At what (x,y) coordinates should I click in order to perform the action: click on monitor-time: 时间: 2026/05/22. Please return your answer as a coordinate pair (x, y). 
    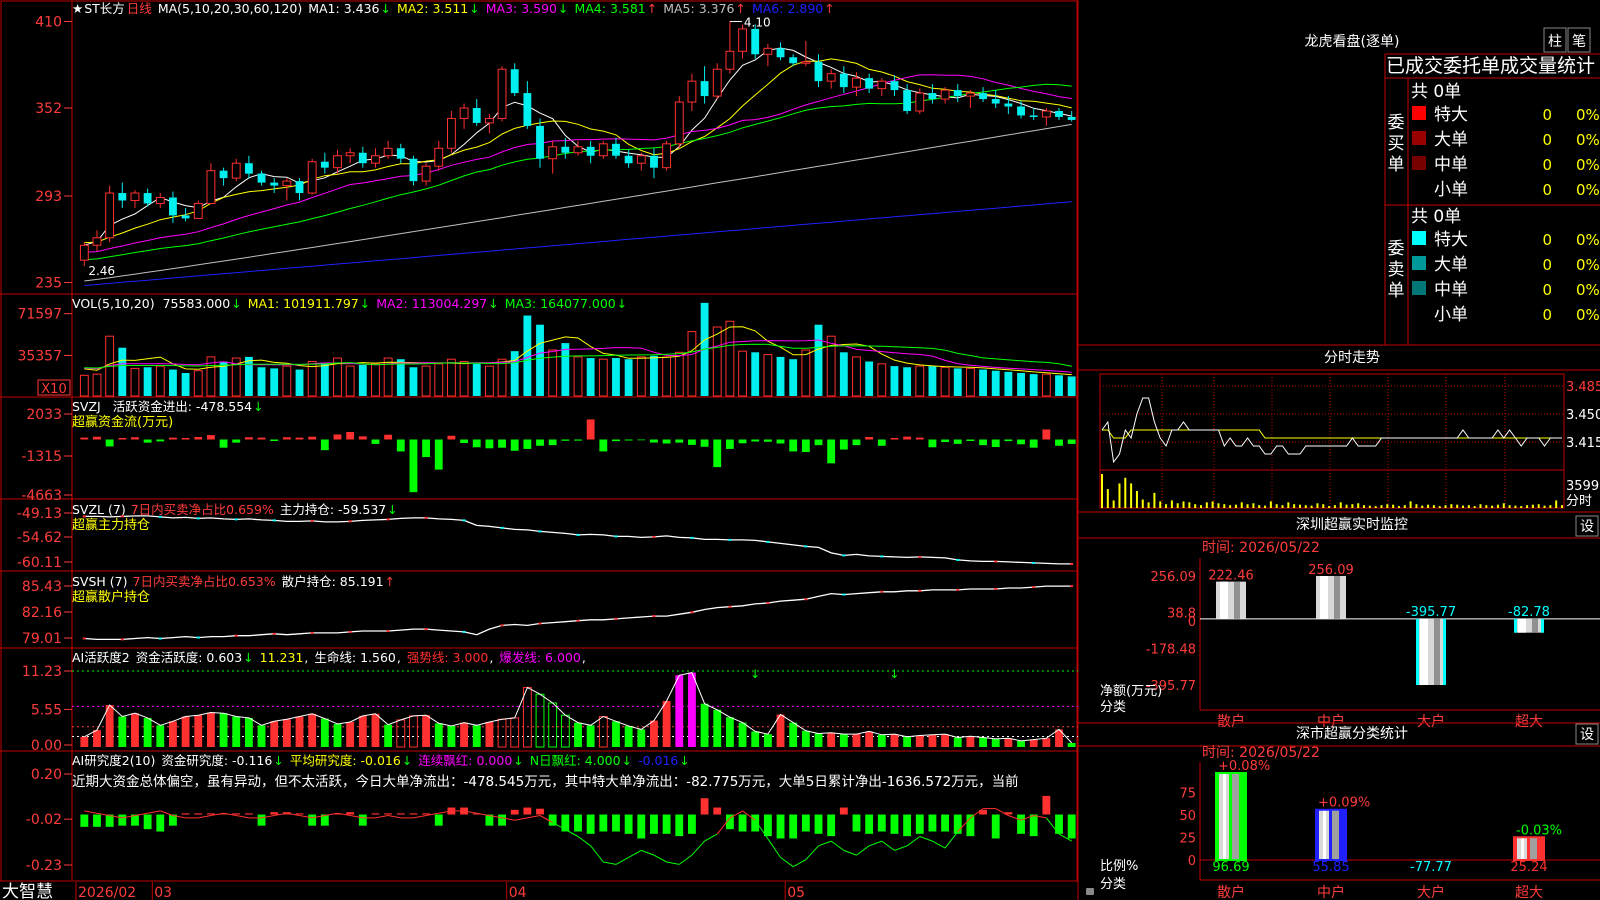
    Looking at the image, I should click on (1261, 548).